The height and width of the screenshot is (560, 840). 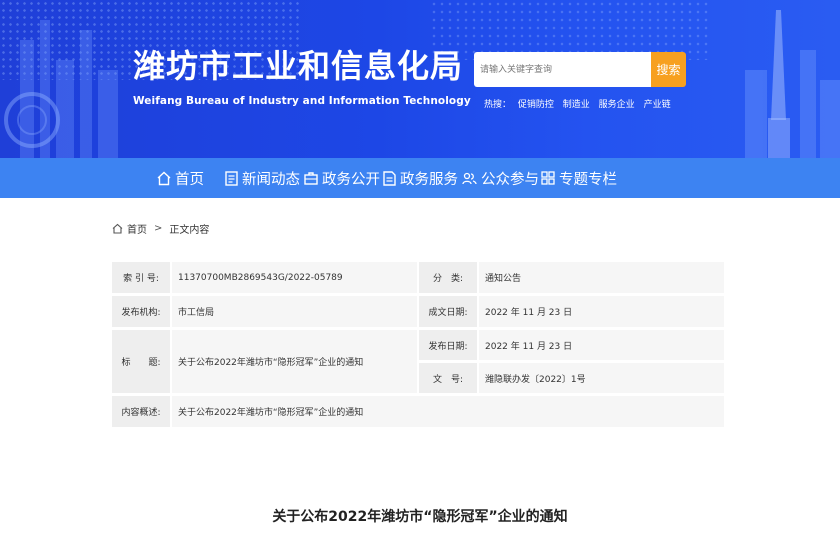 I want to click on meta-docno-value: 潍隐联办发〔2022〕1号, so click(x=601, y=378).